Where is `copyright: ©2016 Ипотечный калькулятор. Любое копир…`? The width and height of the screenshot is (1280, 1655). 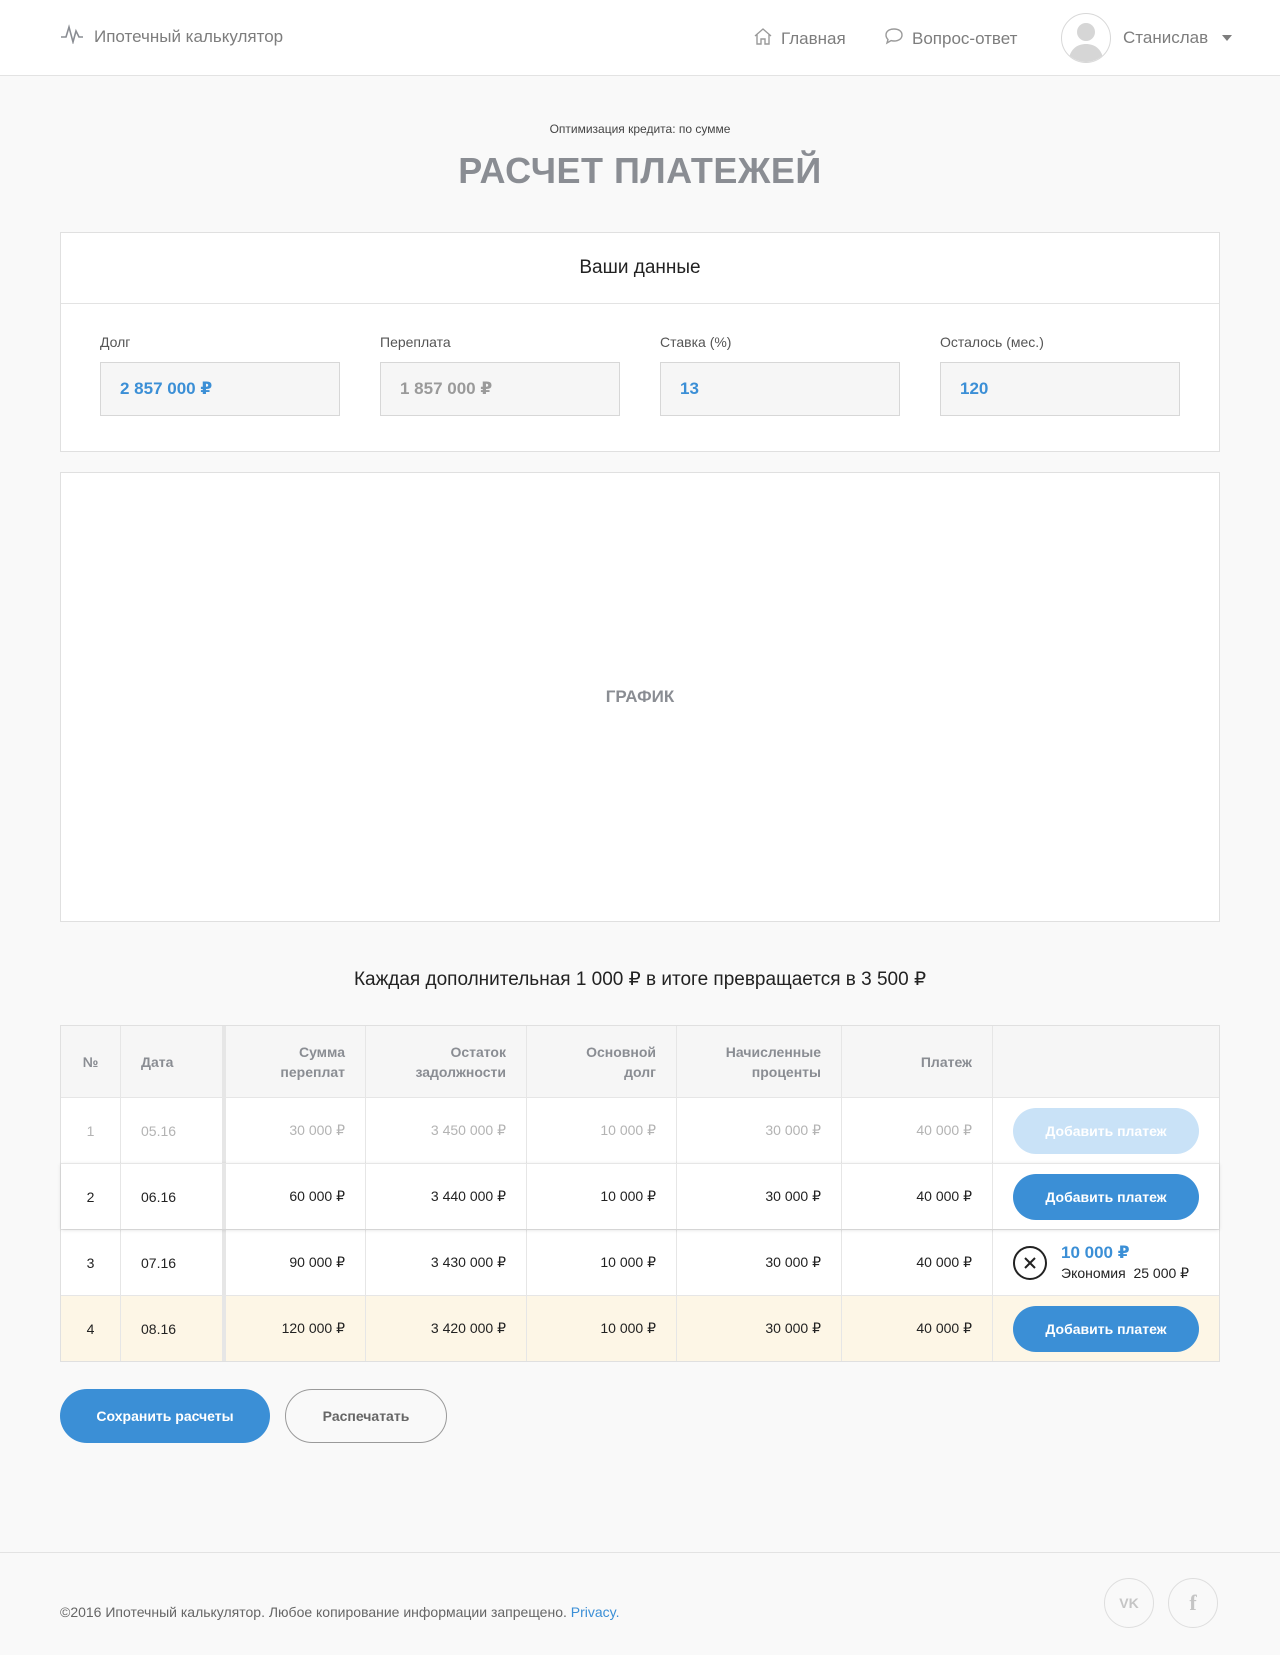 copyright: ©2016 Ипотечный калькулятор. Любое копир… is located at coordinates (340, 1612).